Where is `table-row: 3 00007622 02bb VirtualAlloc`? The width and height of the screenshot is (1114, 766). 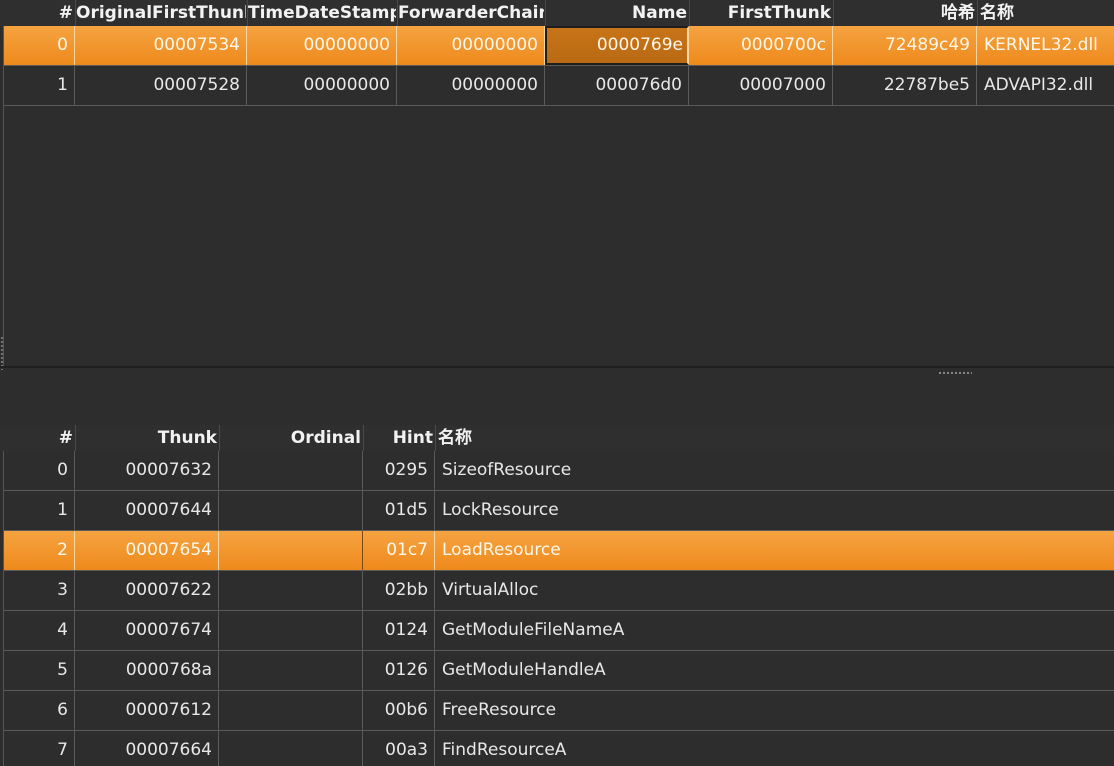 table-row: 3 00007622 02bb VirtualAlloc is located at coordinates (559, 591).